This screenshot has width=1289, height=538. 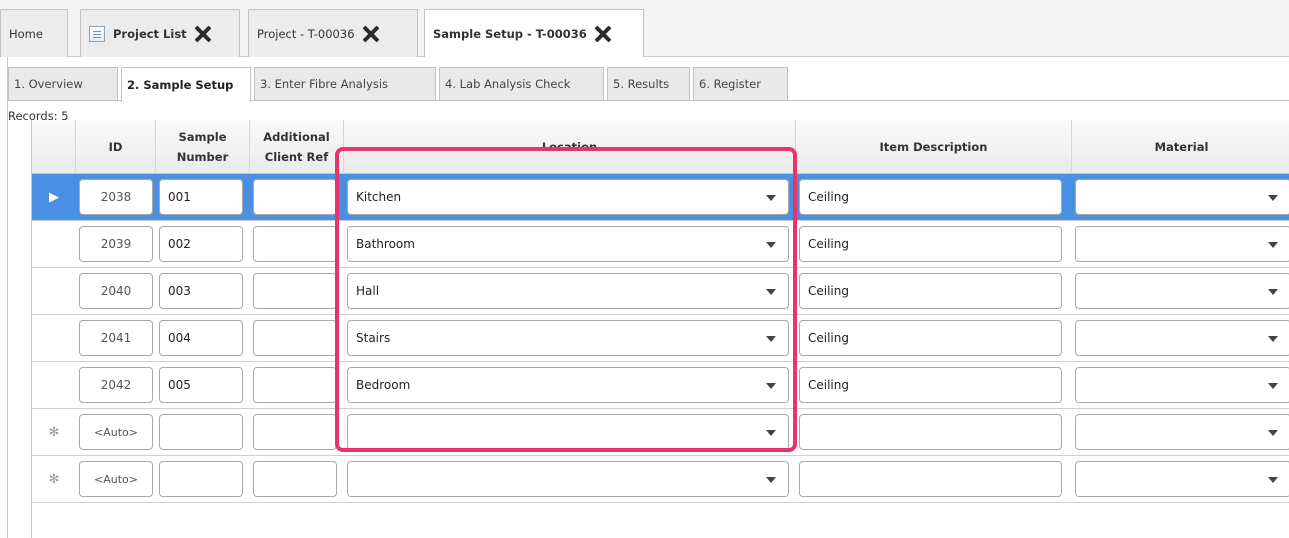 I want to click on table-row: 2042 005 Bedroom Ceiling, so click(x=660, y=385).